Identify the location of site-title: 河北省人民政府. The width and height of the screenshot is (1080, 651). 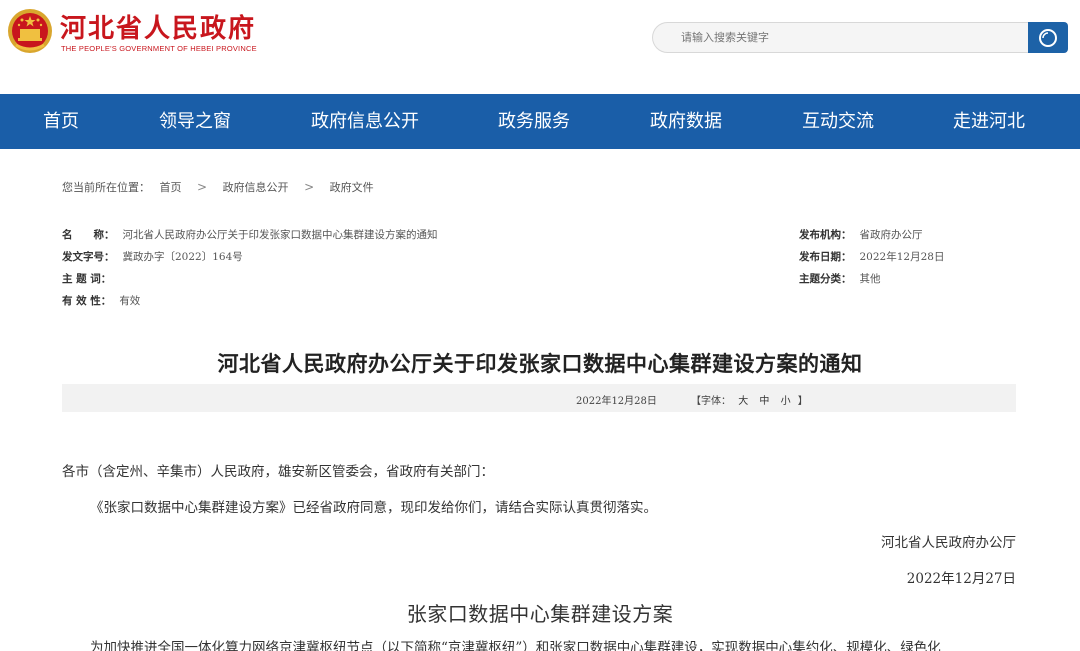
(158, 26).